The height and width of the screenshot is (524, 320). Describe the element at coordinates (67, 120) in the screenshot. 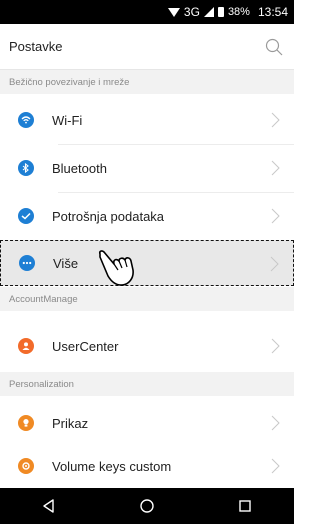

I see `settings-item-label: Wi-Fi` at that location.